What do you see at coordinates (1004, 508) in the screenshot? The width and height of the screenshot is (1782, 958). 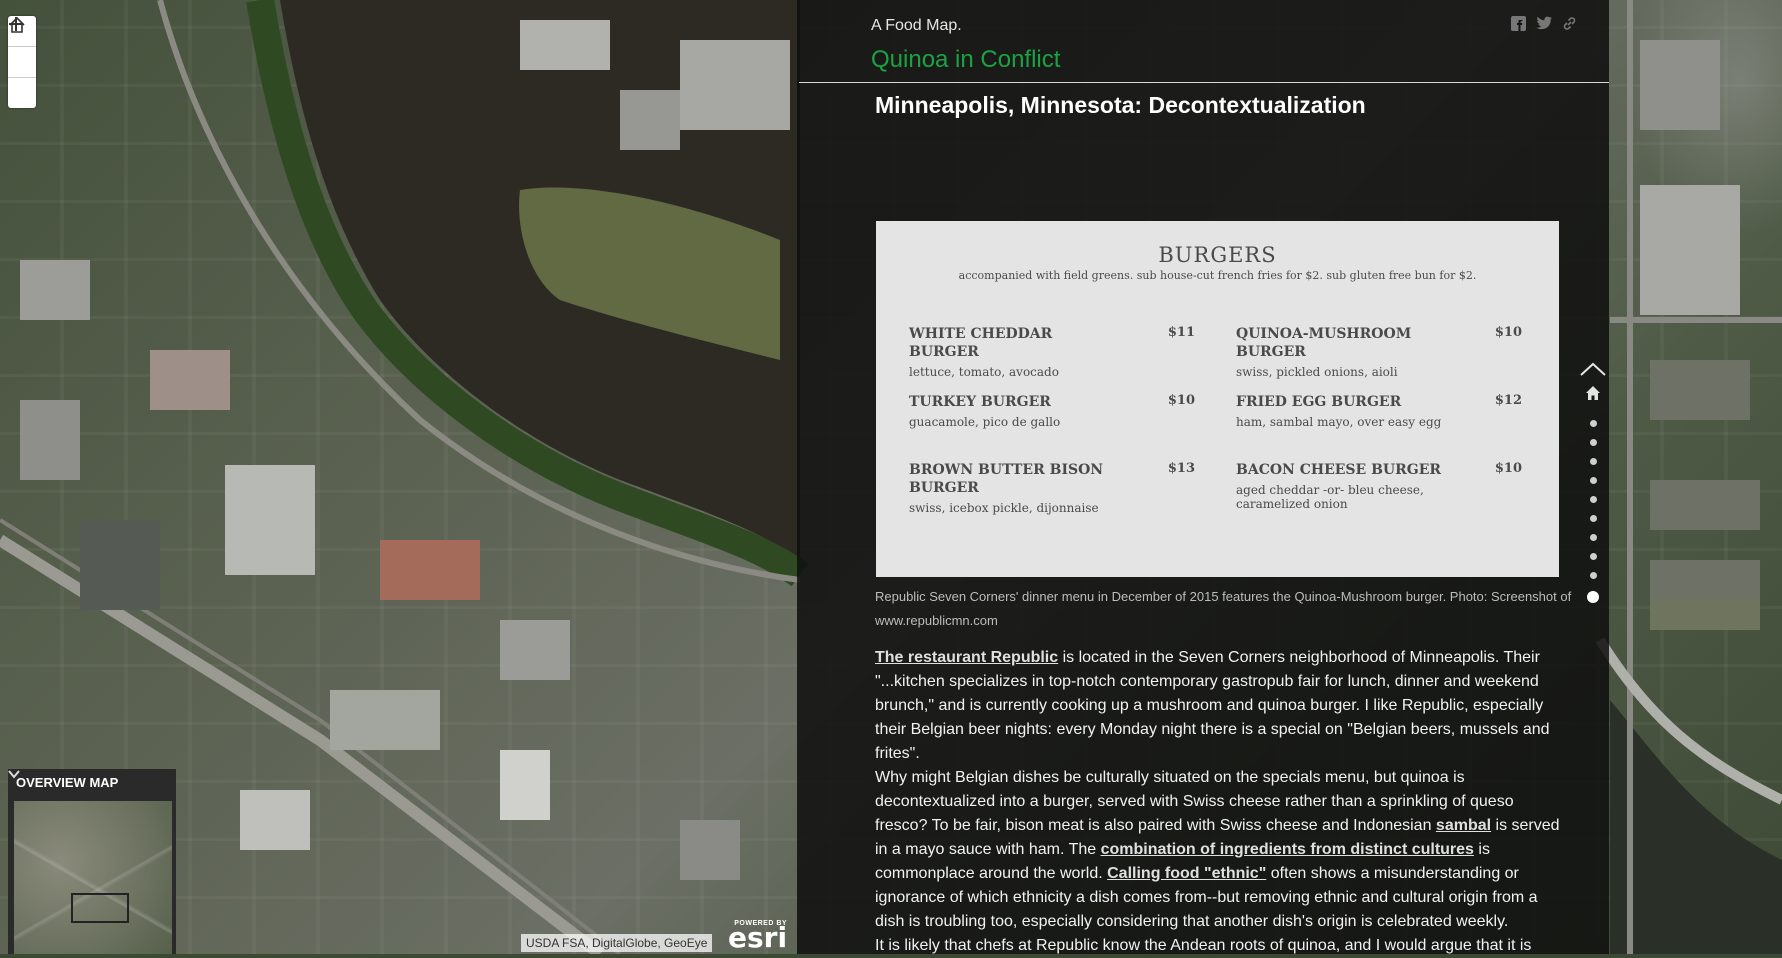 I see `menu-item-desc: swiss, icebox pickle, dijonnaise` at bounding box center [1004, 508].